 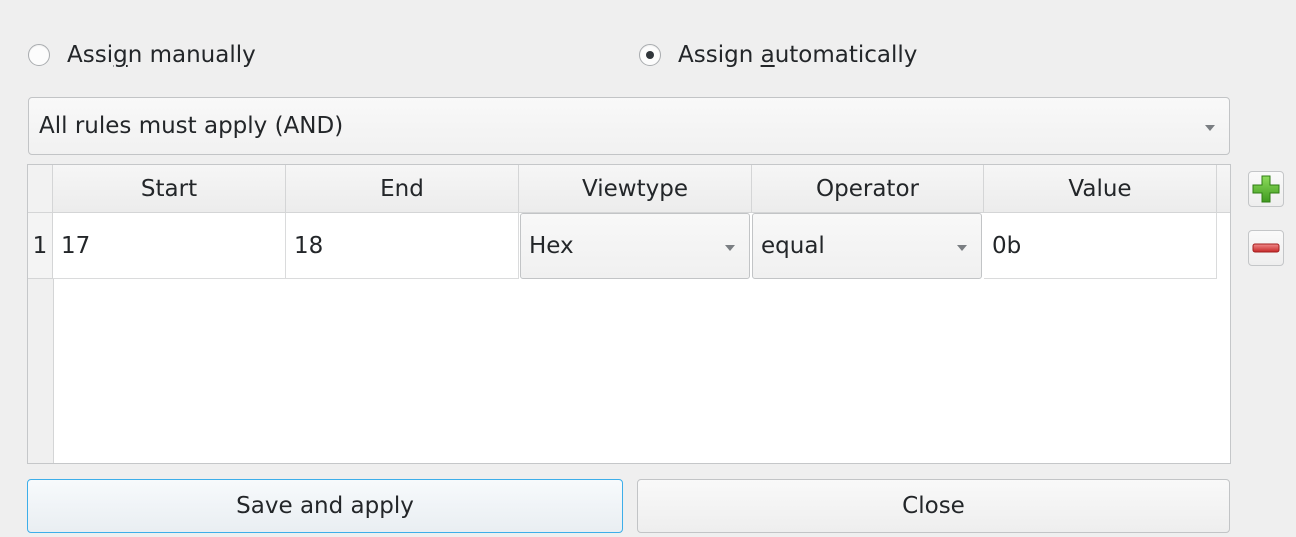 I want to click on radio-indicator, so click(x=39, y=55).